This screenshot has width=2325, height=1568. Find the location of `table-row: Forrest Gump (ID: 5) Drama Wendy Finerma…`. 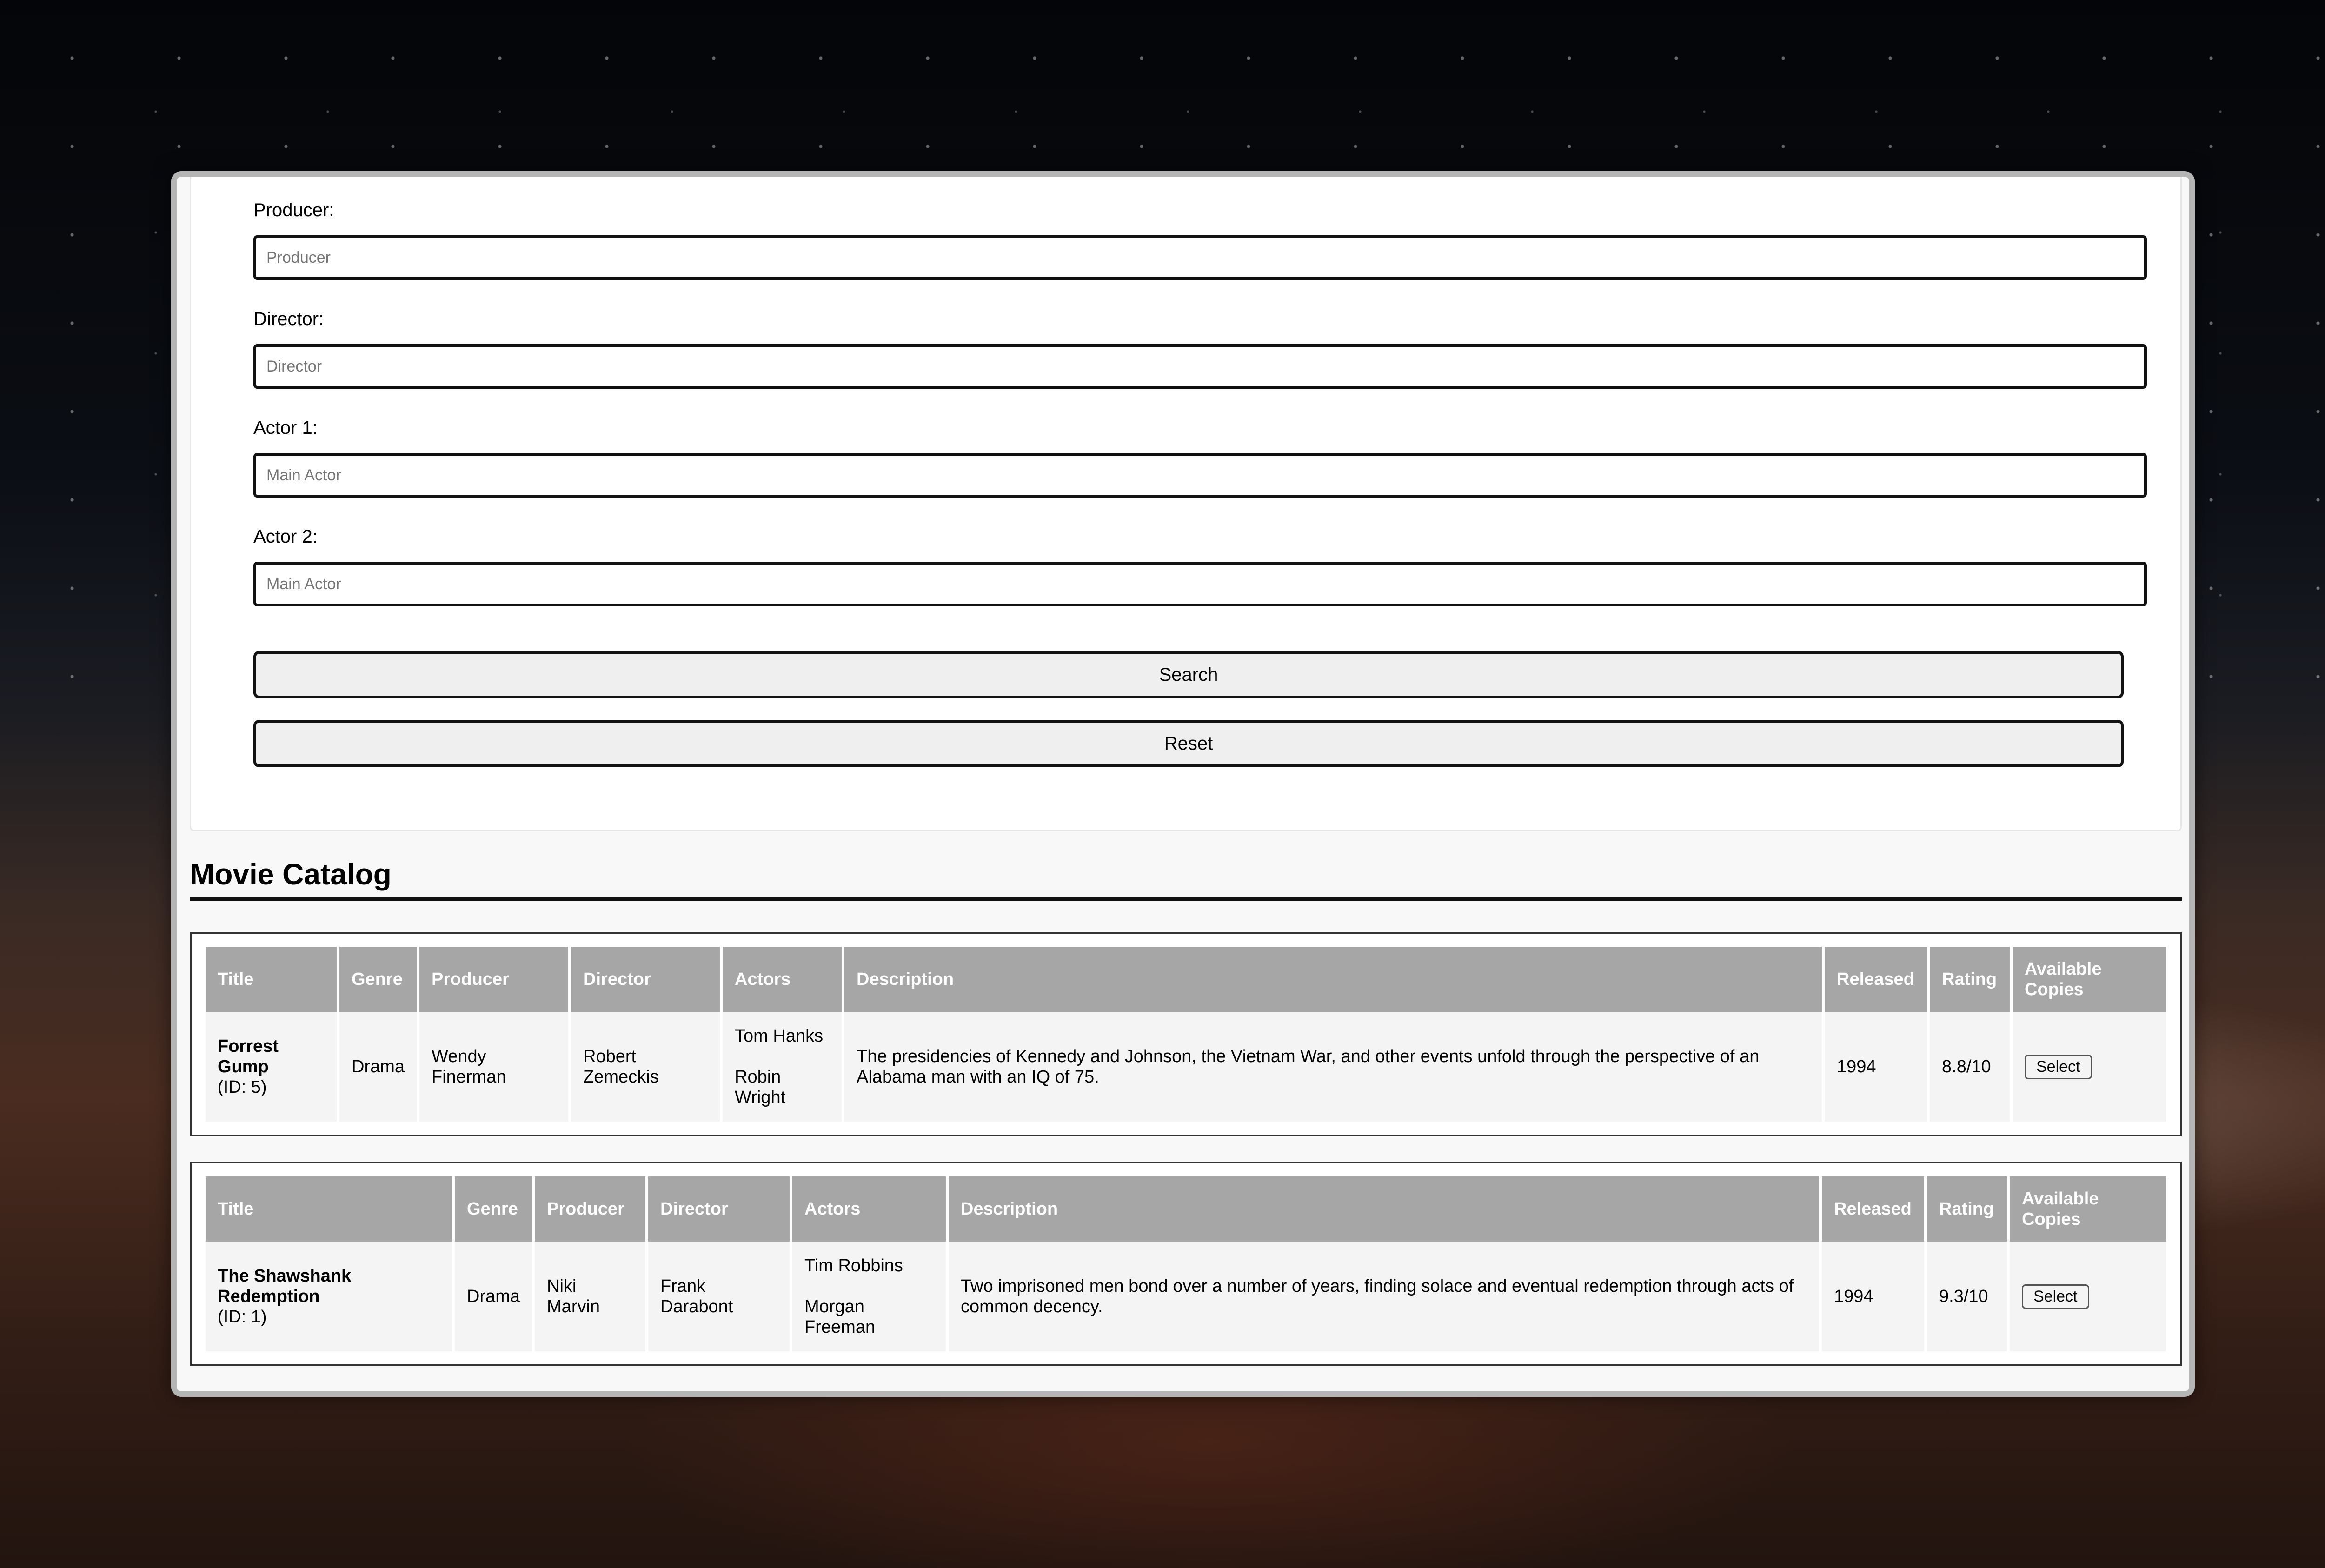

table-row: Forrest Gump (ID: 5) Drama Wendy Finerma… is located at coordinates (1186, 1067).